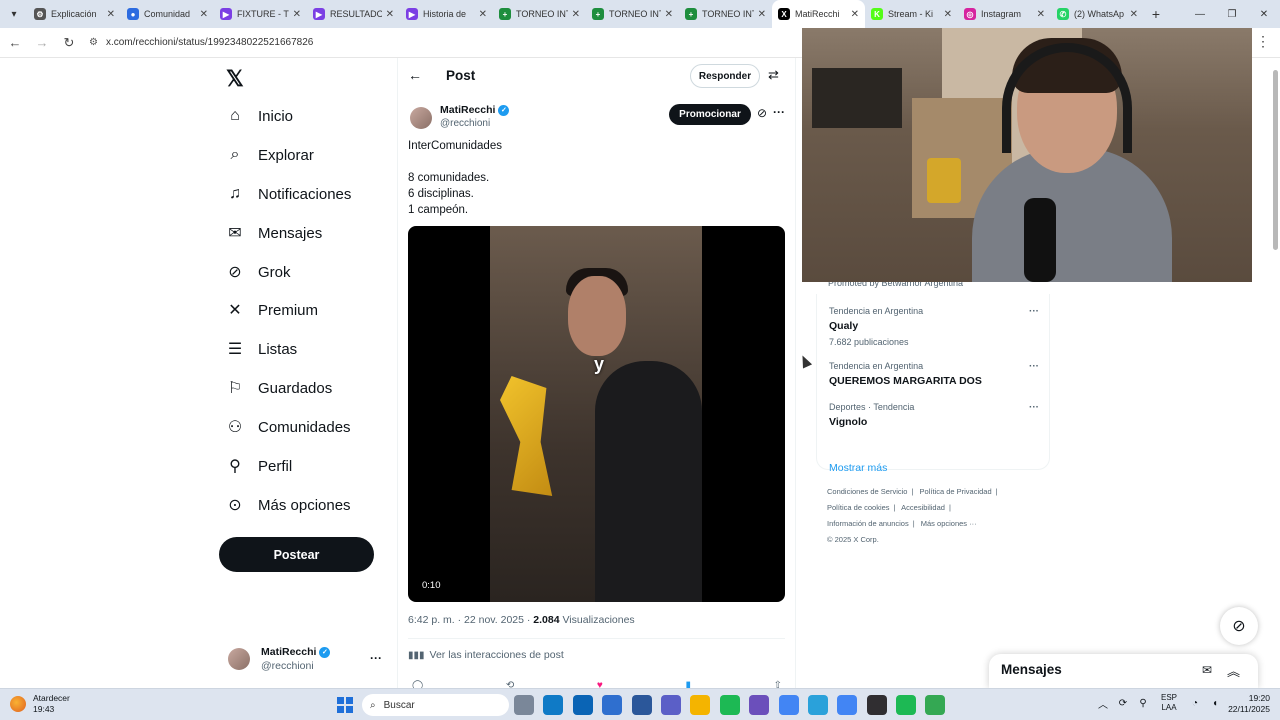  I want to click on nav-item-premium: ✕ Premium, so click(272, 310).